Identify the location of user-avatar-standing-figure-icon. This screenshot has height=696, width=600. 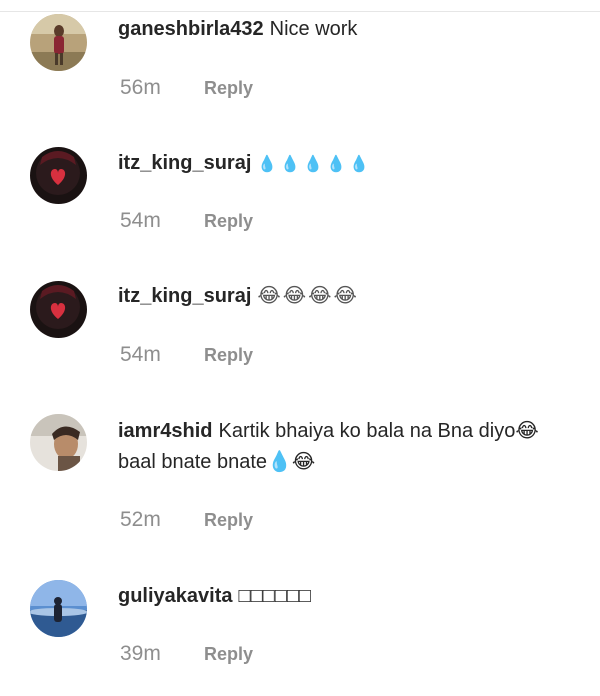
(58, 42).